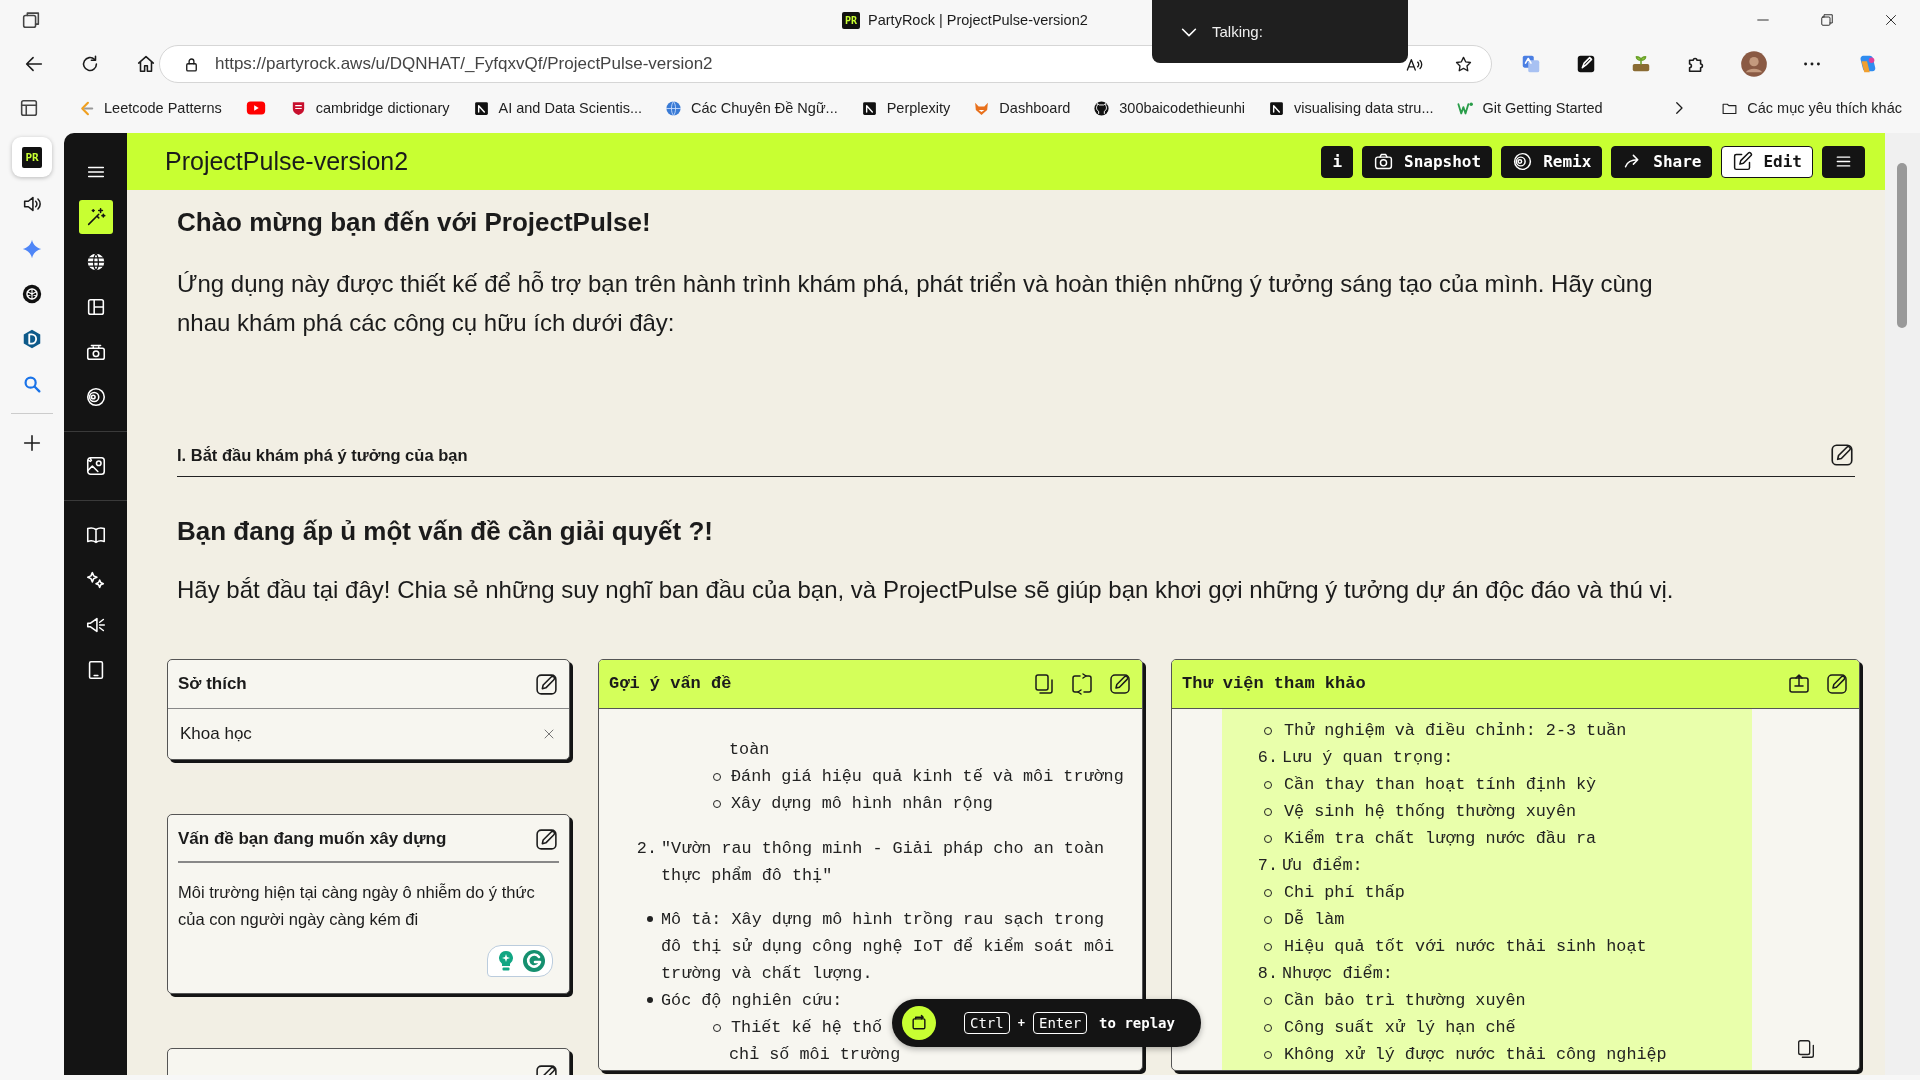 Image resolution: width=1920 pixels, height=1080 pixels. Describe the element at coordinates (1169, 108) in the screenshot. I see `bookmark: 300baicodethieunhi` at that location.